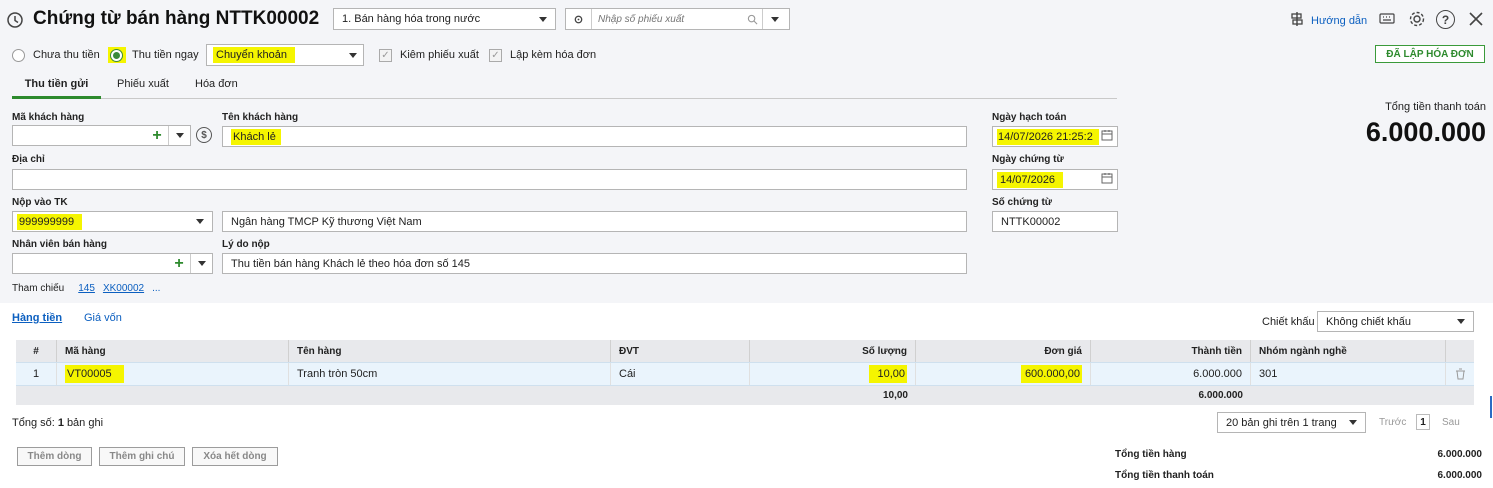 This screenshot has width=1493, height=488. I want to click on customer-code-field: +, so click(101, 135).